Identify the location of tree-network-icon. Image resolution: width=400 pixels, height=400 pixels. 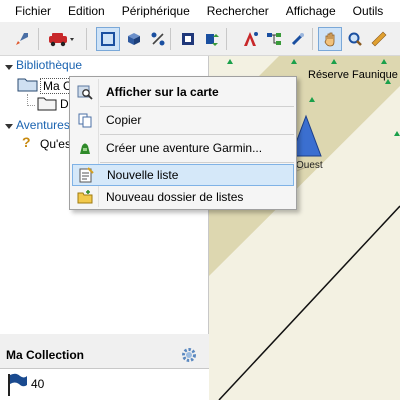
(274, 39).